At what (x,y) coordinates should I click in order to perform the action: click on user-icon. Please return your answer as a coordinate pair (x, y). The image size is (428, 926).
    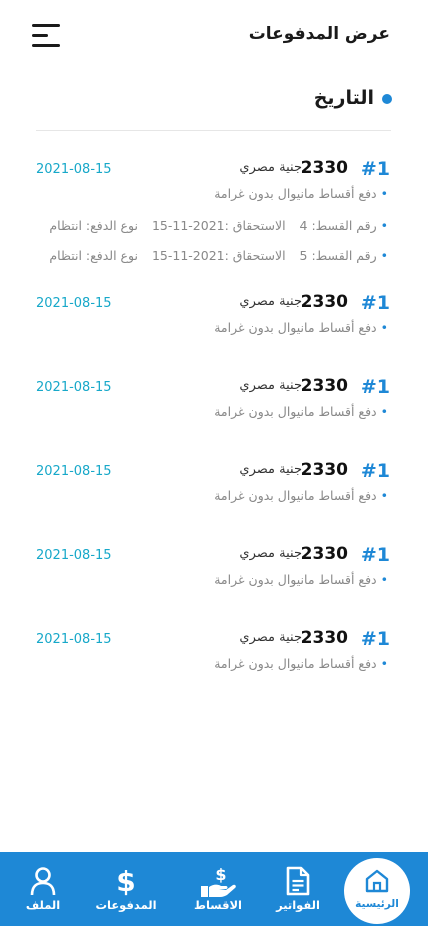
    Looking at the image, I should click on (43, 881).